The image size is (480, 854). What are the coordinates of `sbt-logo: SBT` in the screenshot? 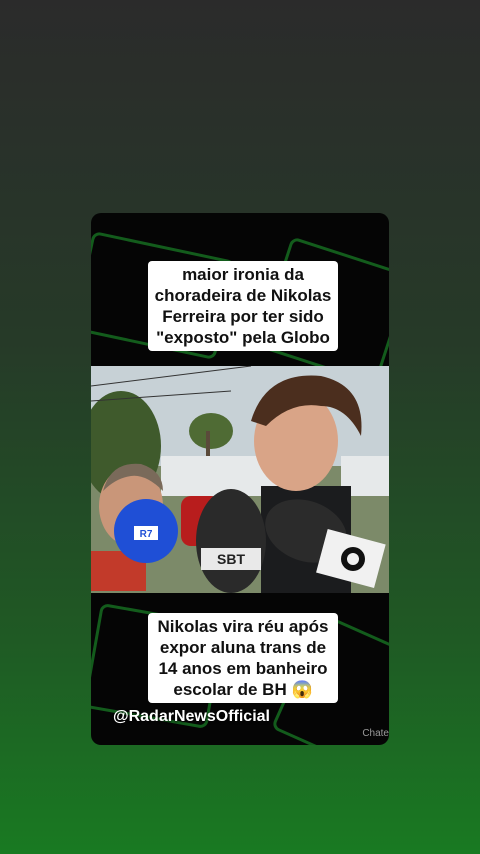 It's located at (231, 559).